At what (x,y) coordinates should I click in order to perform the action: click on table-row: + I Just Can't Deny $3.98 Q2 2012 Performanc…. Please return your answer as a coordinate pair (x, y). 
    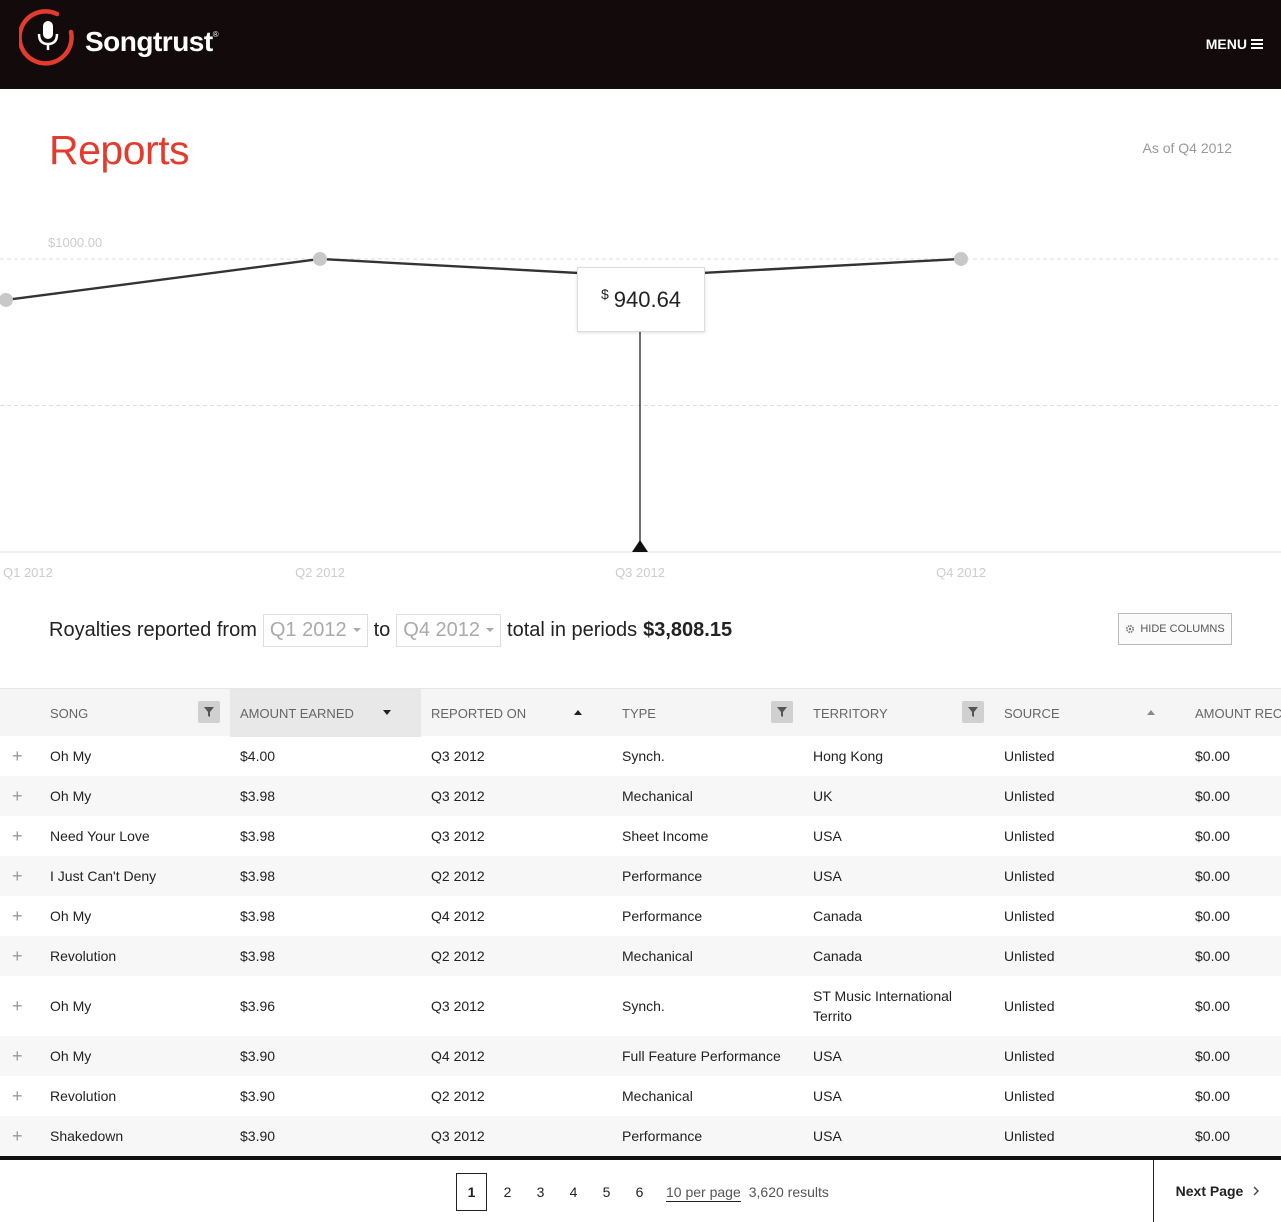
    Looking at the image, I should click on (640, 876).